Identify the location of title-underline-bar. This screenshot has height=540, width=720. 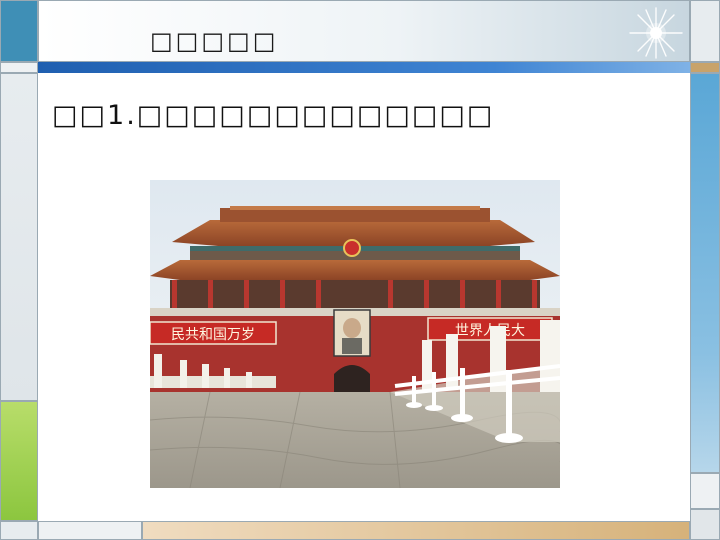
(364, 67).